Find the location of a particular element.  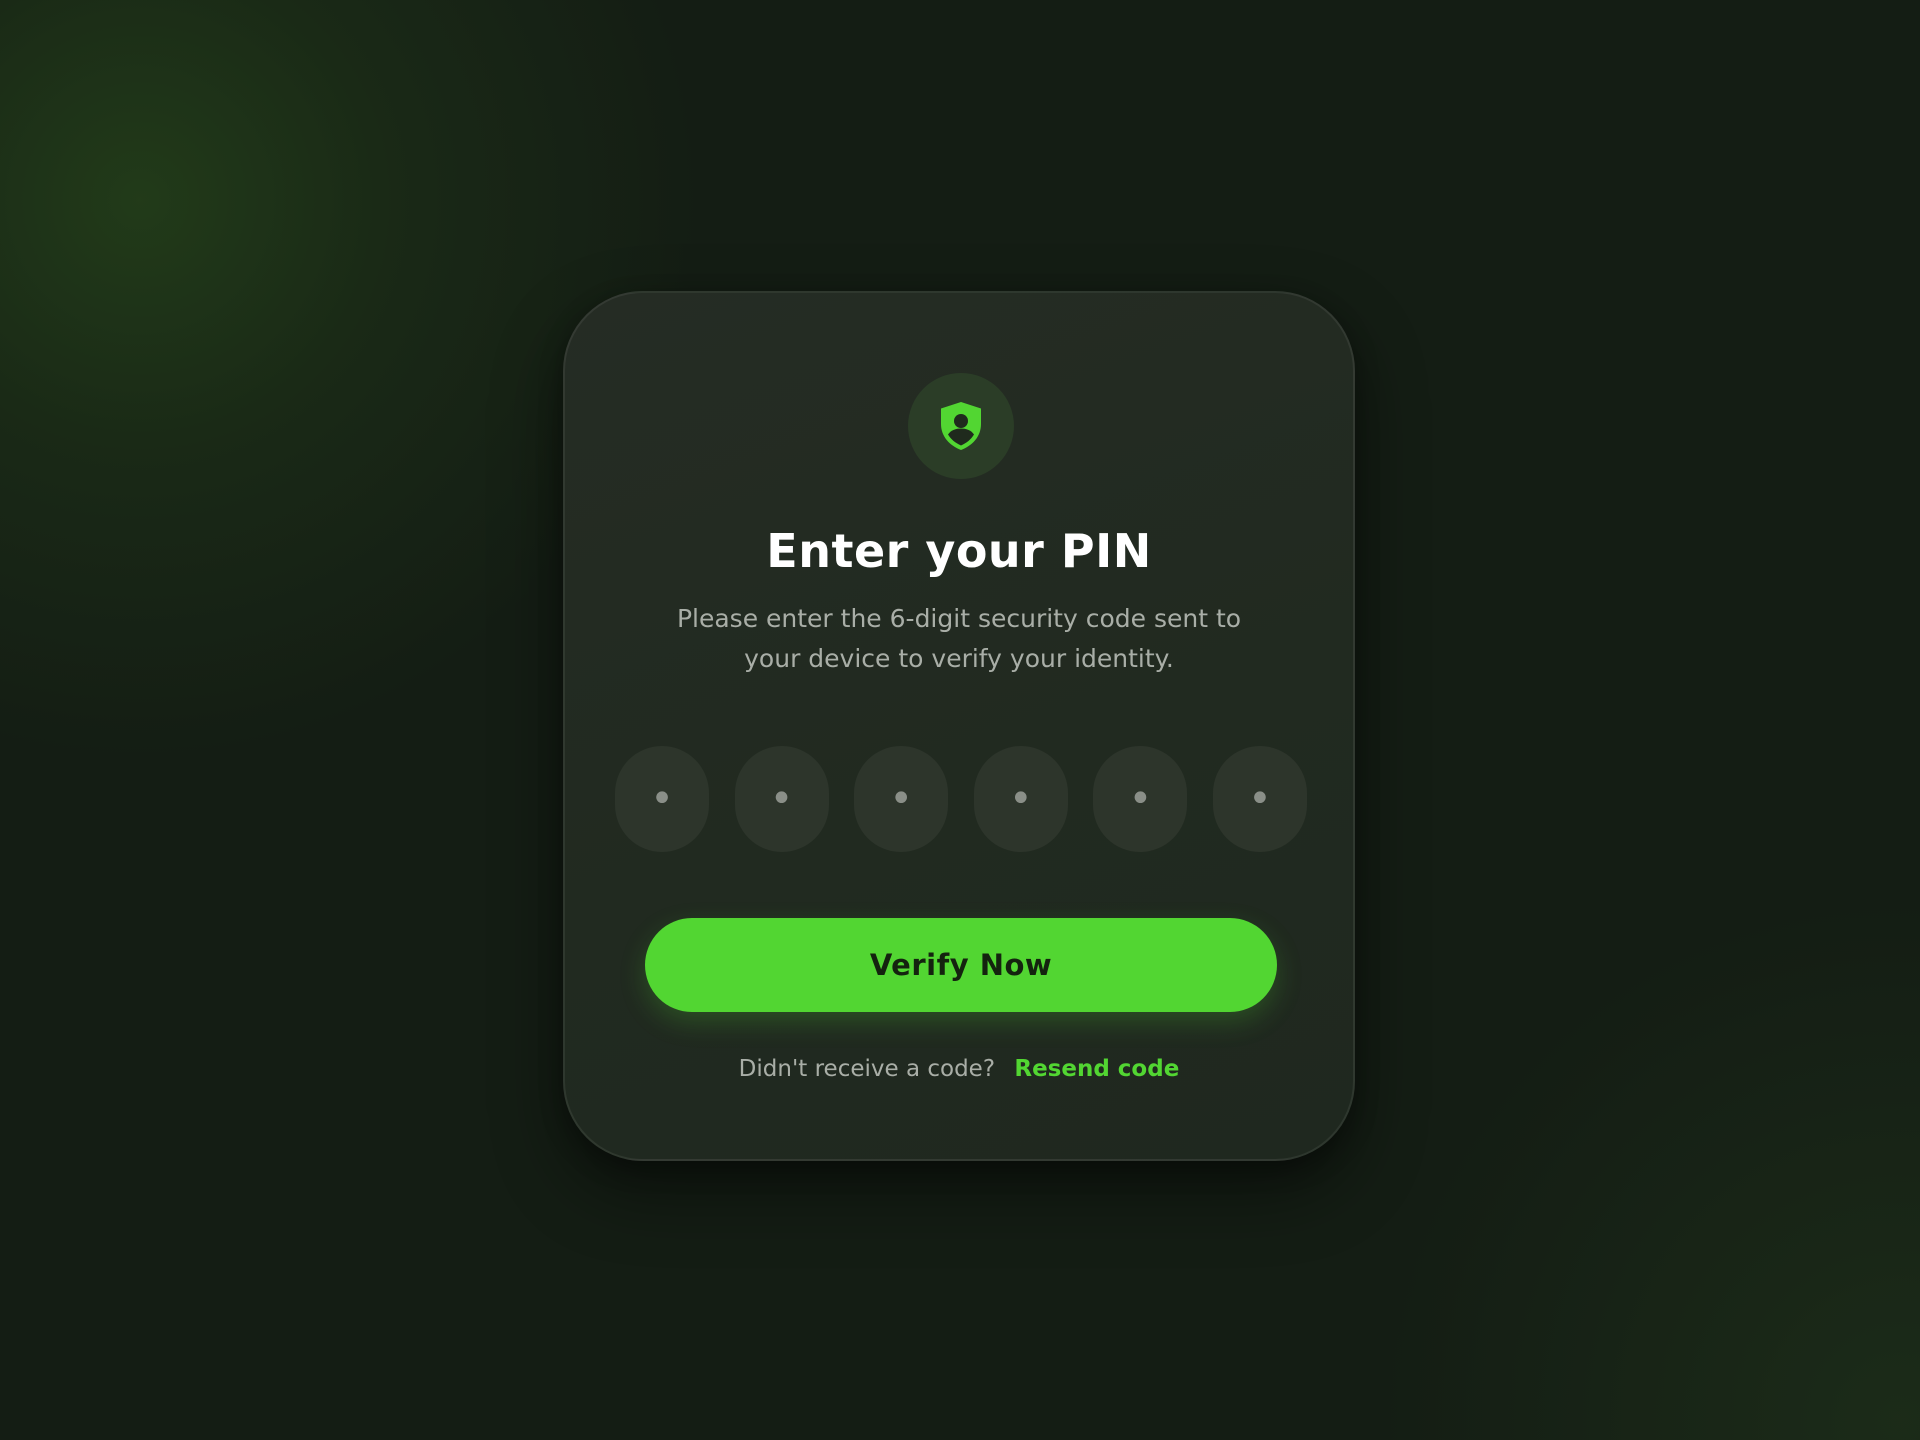

pin-input-group: • • • • • • is located at coordinates (961, 799).